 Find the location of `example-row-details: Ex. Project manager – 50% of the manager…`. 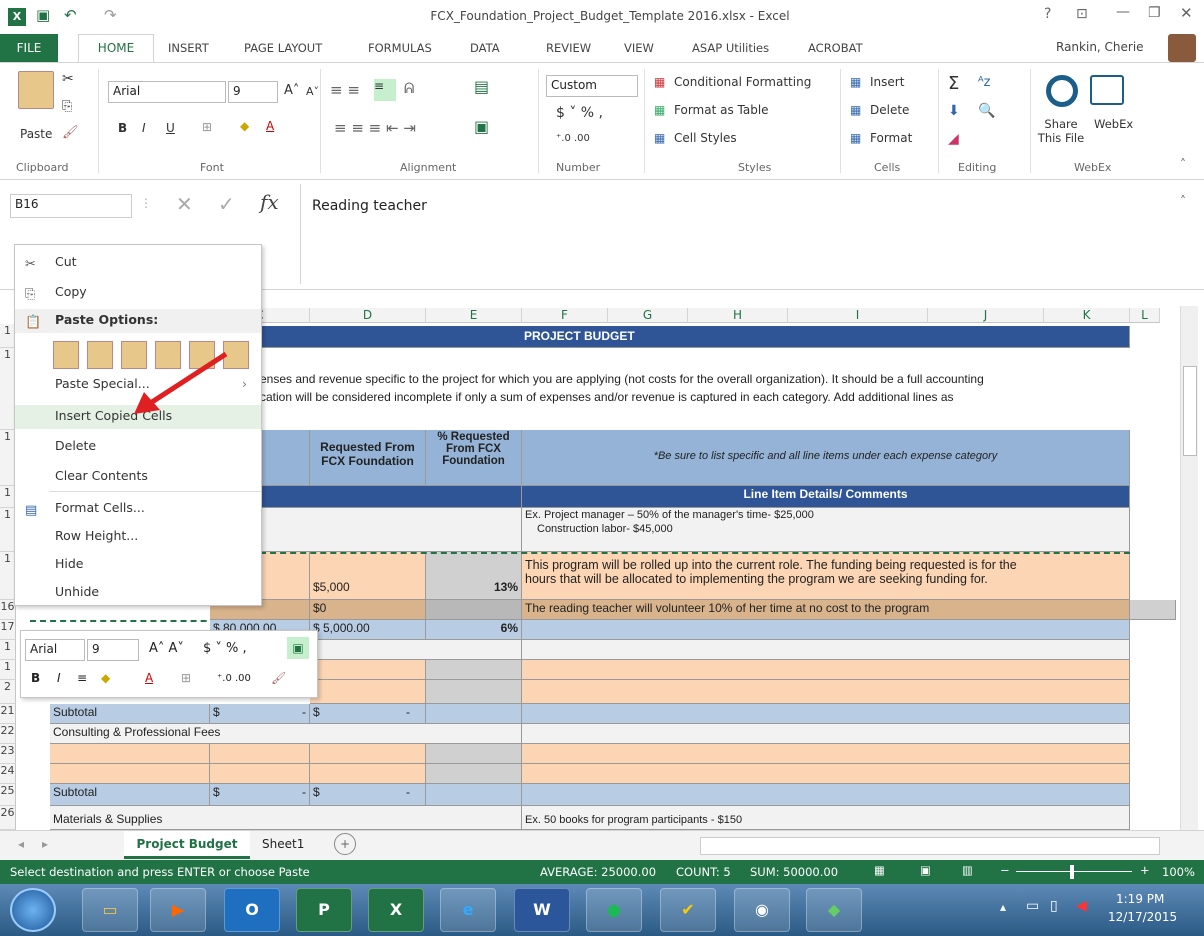

example-row-details: Ex. Project manager – 50% of the manager… is located at coordinates (826, 530).